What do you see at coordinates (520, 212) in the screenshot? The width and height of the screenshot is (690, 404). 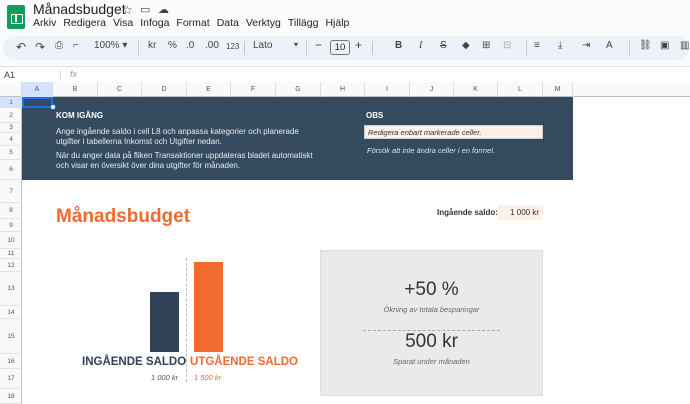 I see `opening-balance-cell: 1 000 kr` at bounding box center [520, 212].